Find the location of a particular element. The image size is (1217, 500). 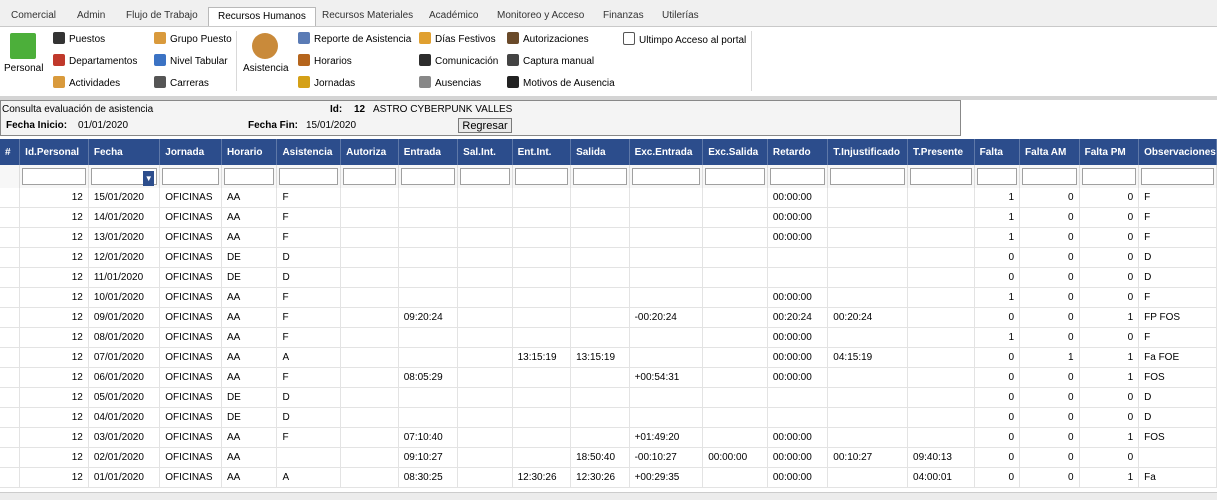

filter-row: ▼ is located at coordinates (608, 176).